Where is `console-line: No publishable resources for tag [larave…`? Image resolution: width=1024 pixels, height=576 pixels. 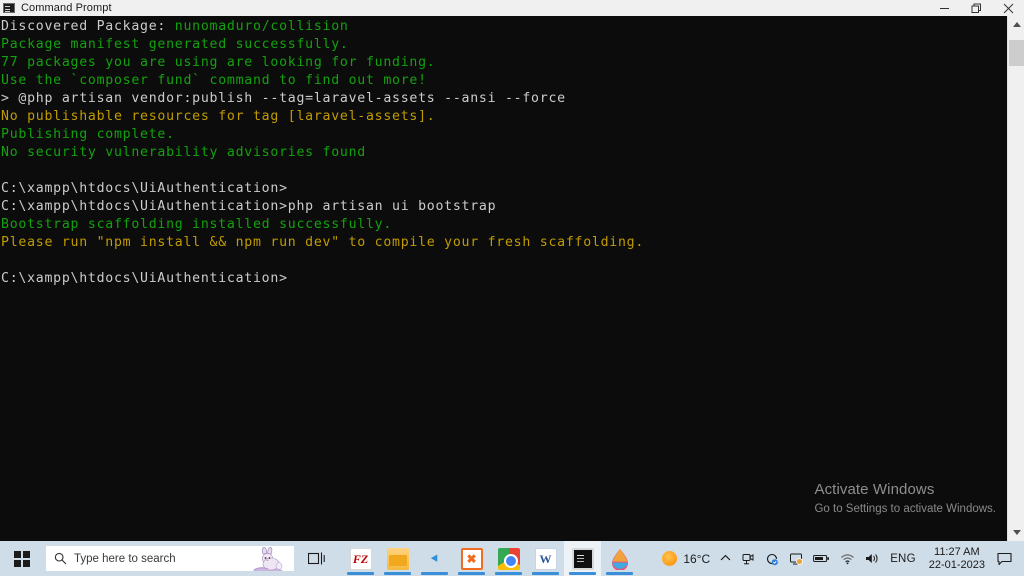
console-line: No publishable resources for tag [larave… is located at coordinates (504, 117).